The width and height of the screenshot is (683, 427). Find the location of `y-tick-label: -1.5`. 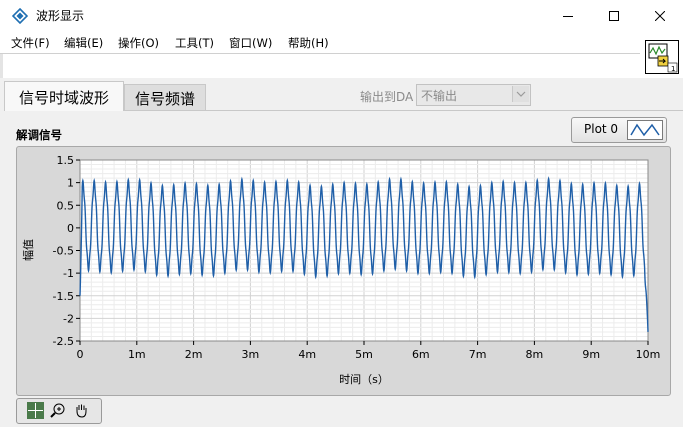

y-tick-label: -1.5 is located at coordinates (63, 296).